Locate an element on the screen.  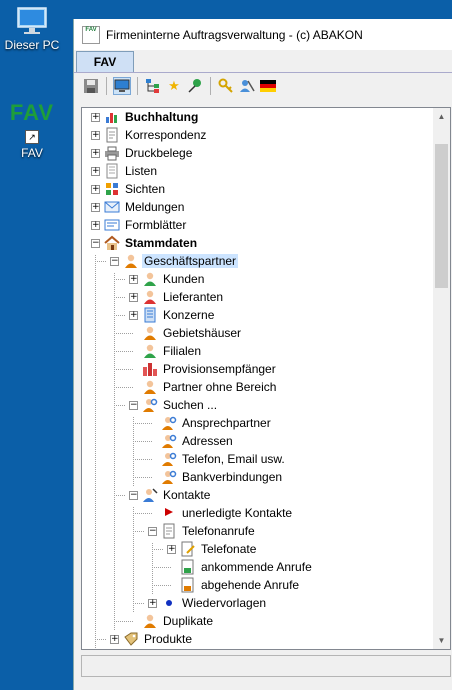
tree-item: Provisionsempfänger is located at coordinates (203, 369).